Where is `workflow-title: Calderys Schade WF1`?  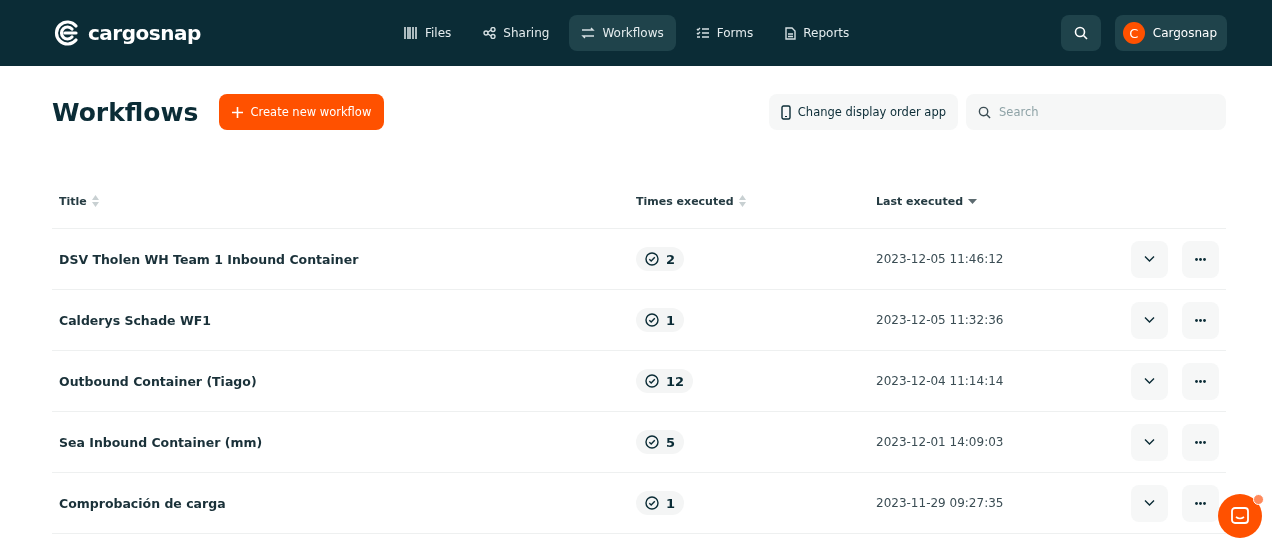
workflow-title: Calderys Schade WF1 is located at coordinates (135, 320).